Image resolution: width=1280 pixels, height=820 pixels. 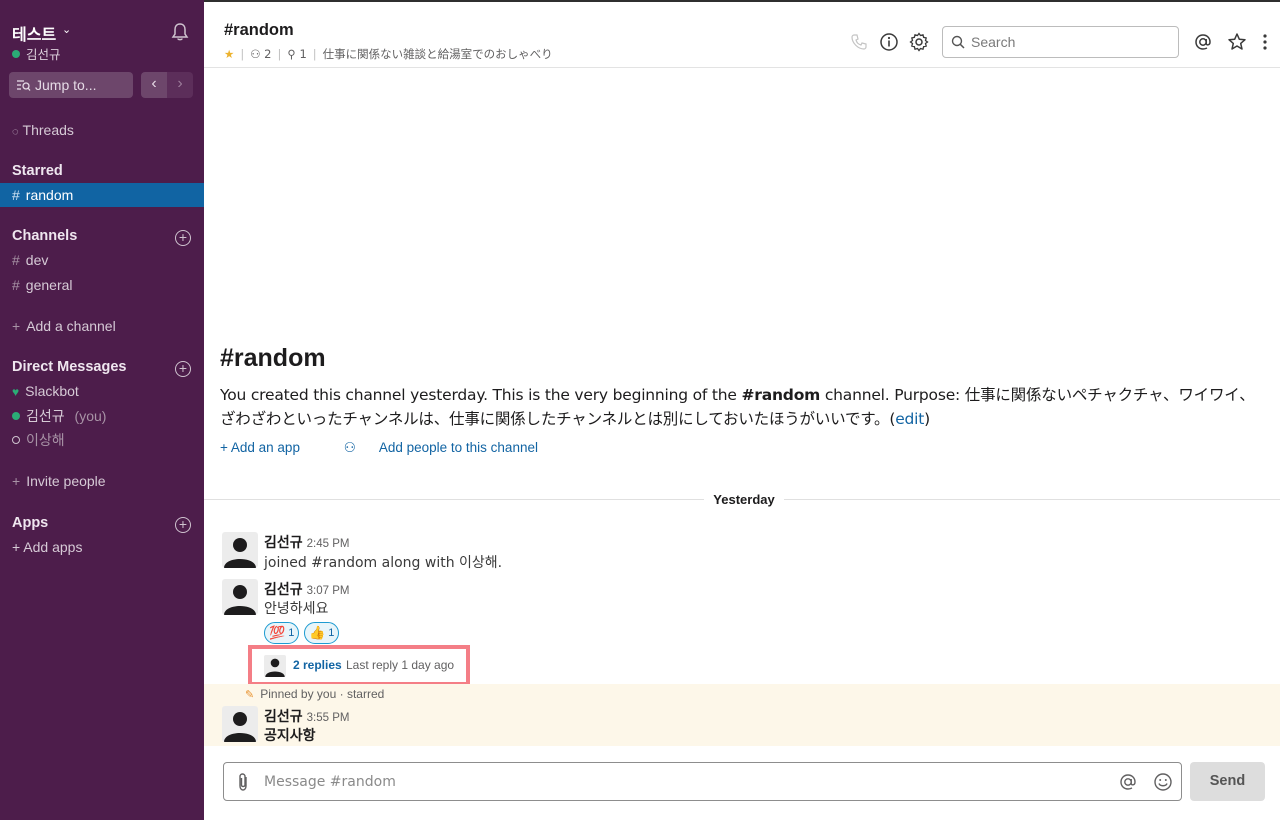 I want to click on sidebar-item-label: Threads, so click(x=48, y=130).